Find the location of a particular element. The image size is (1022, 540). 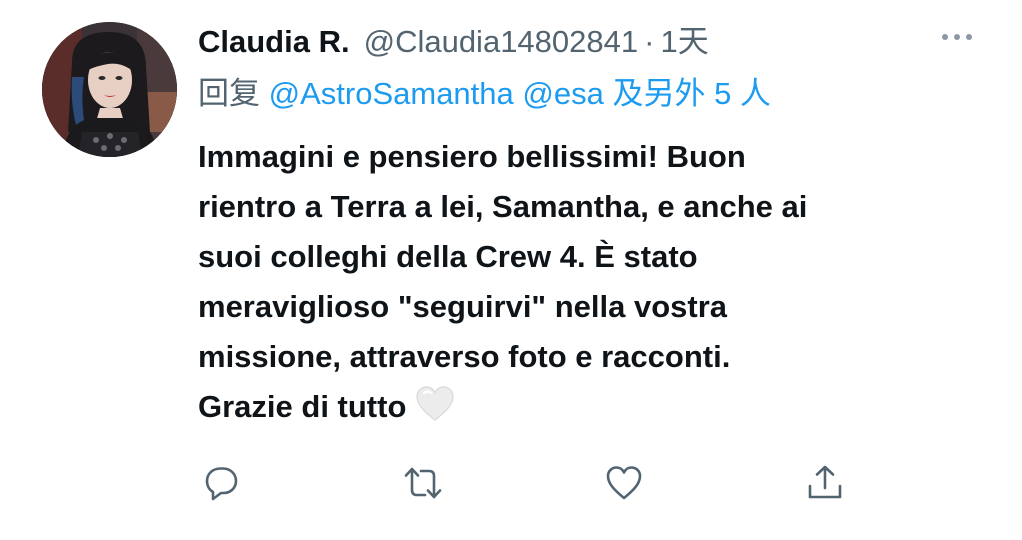

mention-link: @AstroSamantha is located at coordinates (391, 93).